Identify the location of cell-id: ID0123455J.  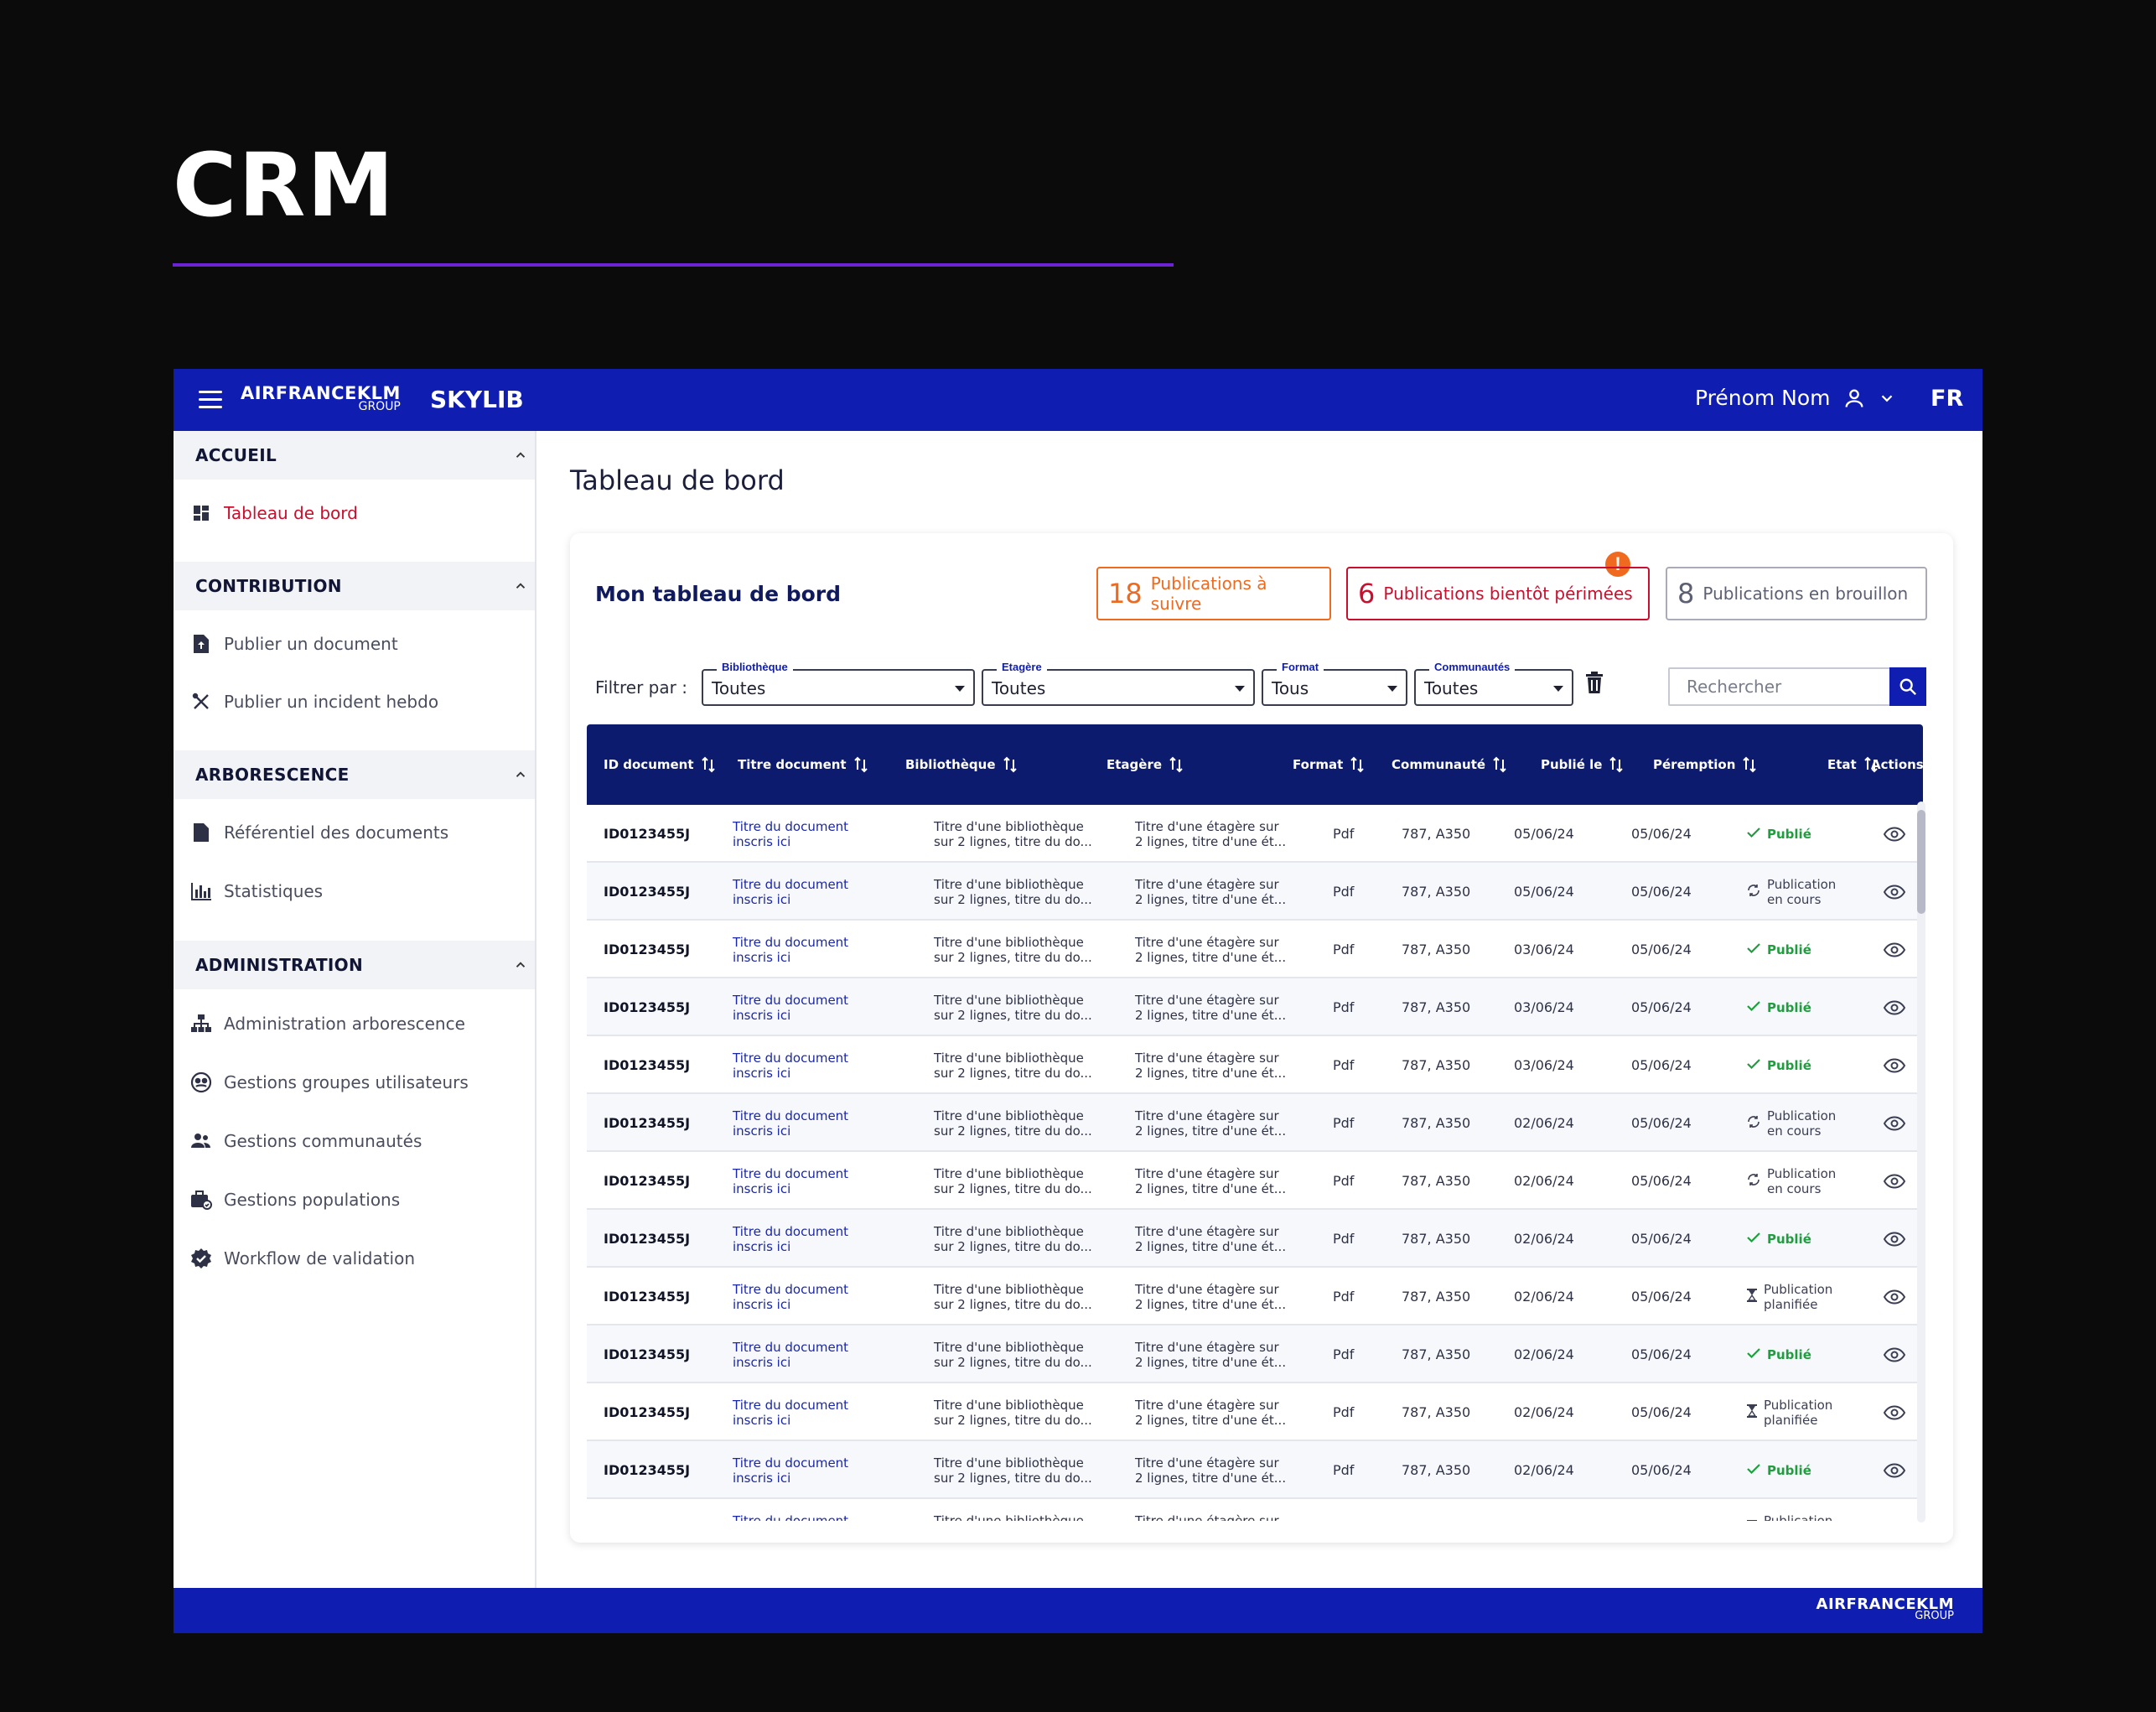
(647, 1007).